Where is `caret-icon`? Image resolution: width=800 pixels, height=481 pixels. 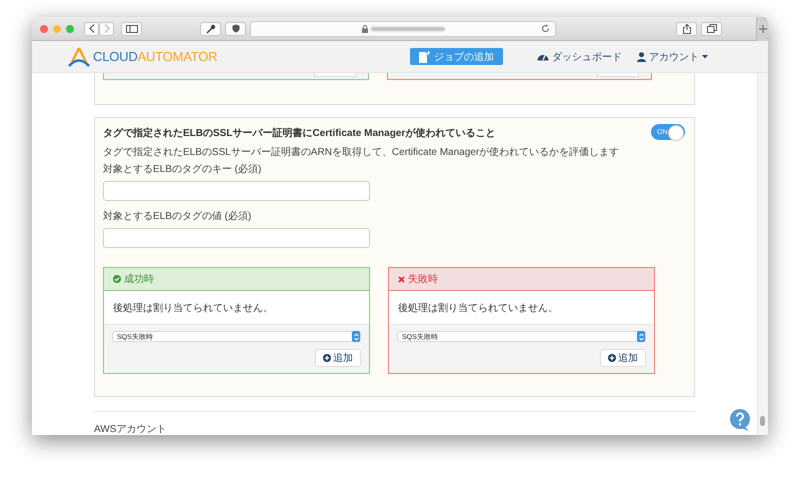
caret-icon is located at coordinates (705, 56).